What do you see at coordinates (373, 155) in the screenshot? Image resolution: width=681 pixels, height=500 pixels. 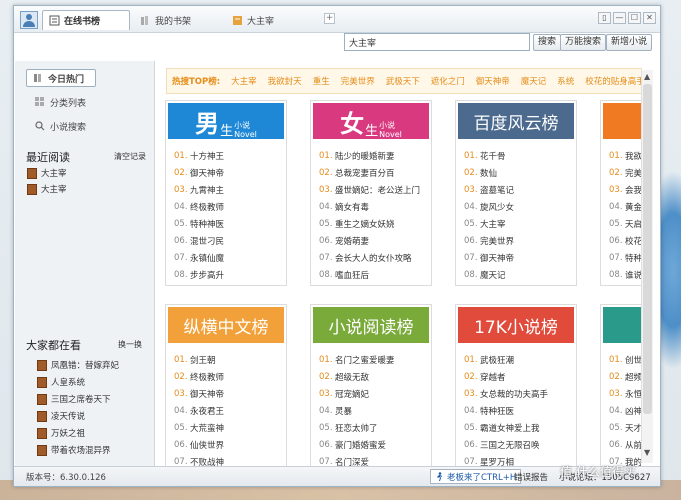 I see `rank-item: 01. 陆少的暖婚新妻` at bounding box center [373, 155].